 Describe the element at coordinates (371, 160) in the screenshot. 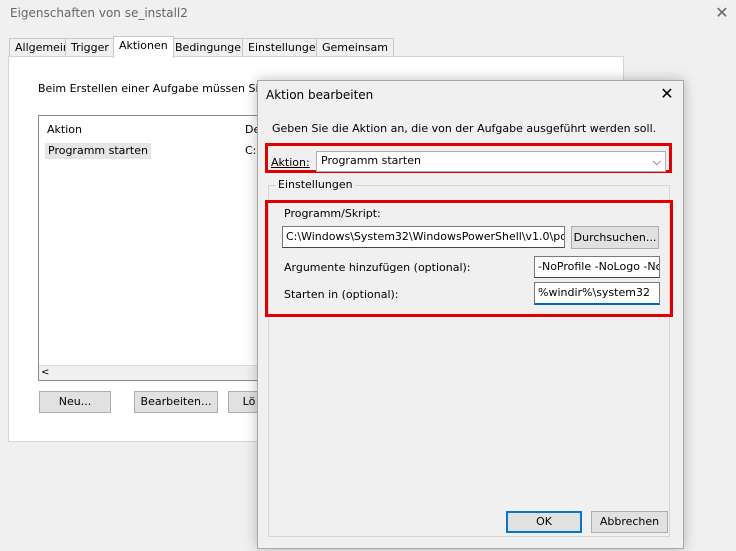

I see `aktion-selected-value: Programm starten` at that location.